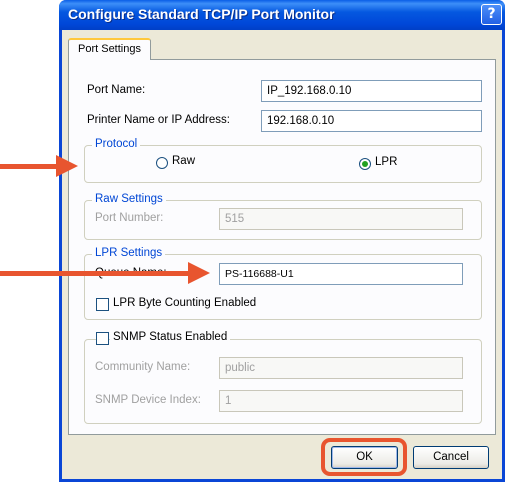 The image size is (505, 482). I want to click on lpr-radio, so click(365, 164).